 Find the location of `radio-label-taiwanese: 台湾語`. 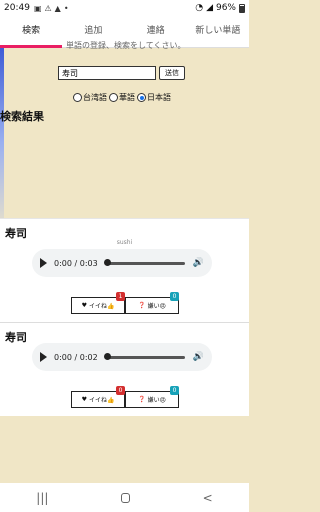

radio-label-taiwanese: 台湾語 is located at coordinates (95, 97).